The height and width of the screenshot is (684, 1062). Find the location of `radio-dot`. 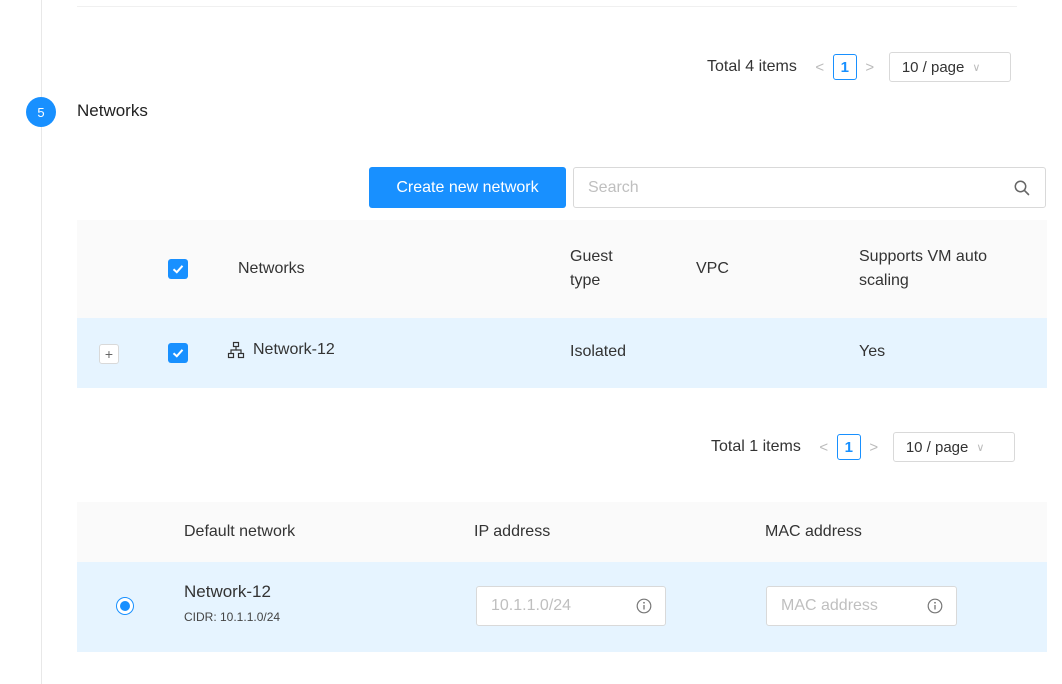

radio-dot is located at coordinates (125, 606).